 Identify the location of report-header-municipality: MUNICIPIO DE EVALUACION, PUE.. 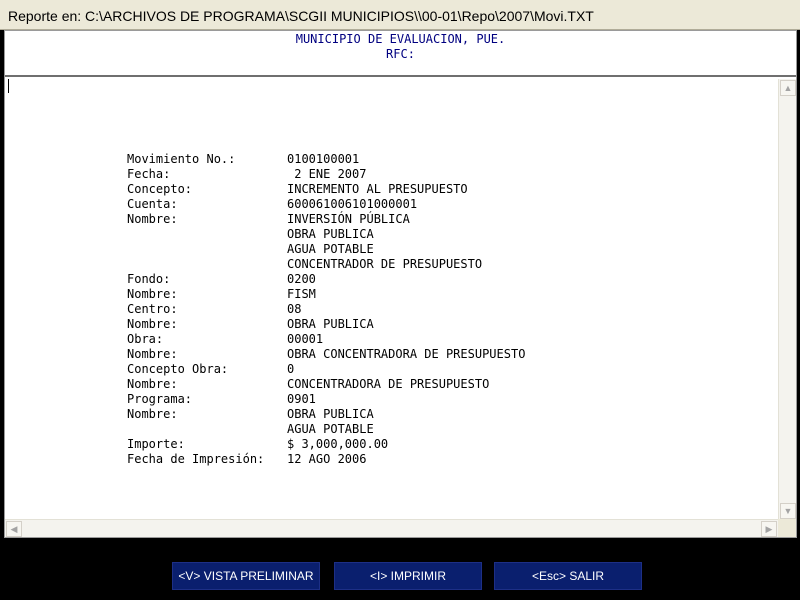
(400, 39).